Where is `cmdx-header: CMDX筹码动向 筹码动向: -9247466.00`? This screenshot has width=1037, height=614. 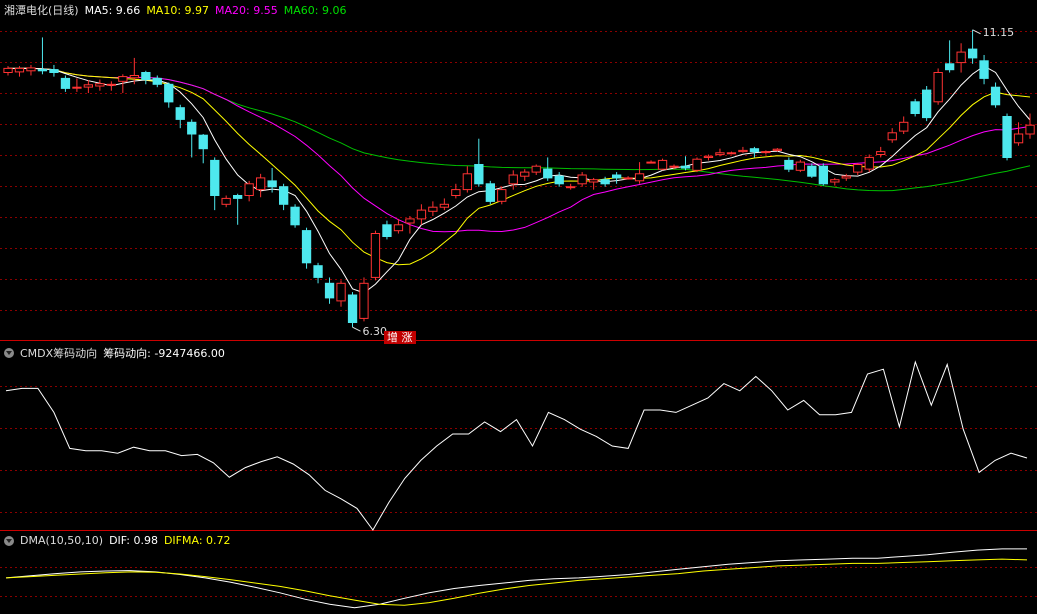
cmdx-header: CMDX筹码动向 筹码动向: -9247466.00 is located at coordinates (114, 353).